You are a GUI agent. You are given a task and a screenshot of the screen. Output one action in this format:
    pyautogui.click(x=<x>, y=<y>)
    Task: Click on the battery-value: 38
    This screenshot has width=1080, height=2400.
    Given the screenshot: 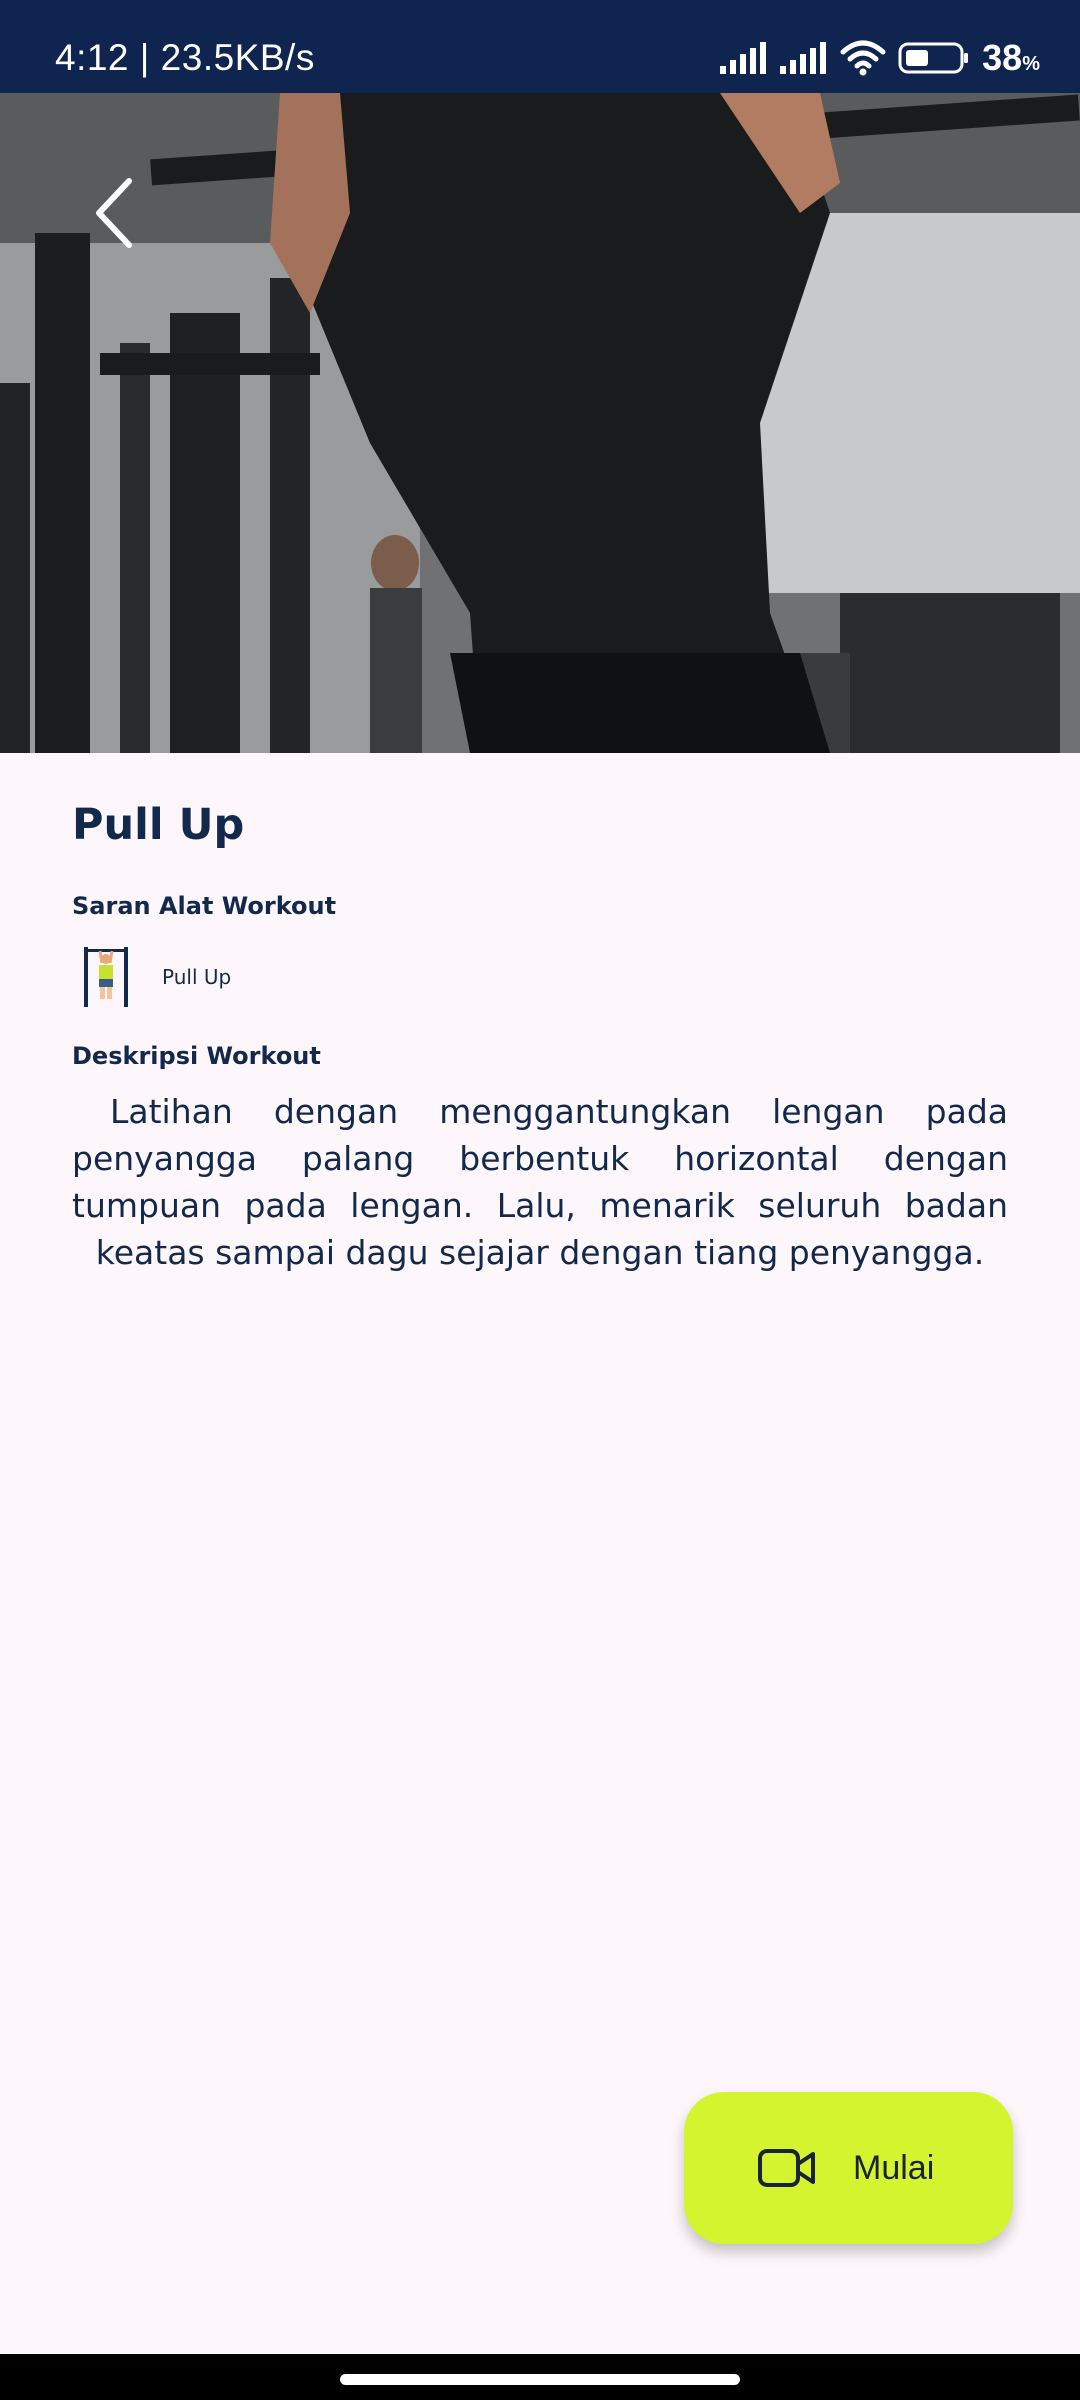 What is the action you would take?
    pyautogui.click(x=1002, y=57)
    